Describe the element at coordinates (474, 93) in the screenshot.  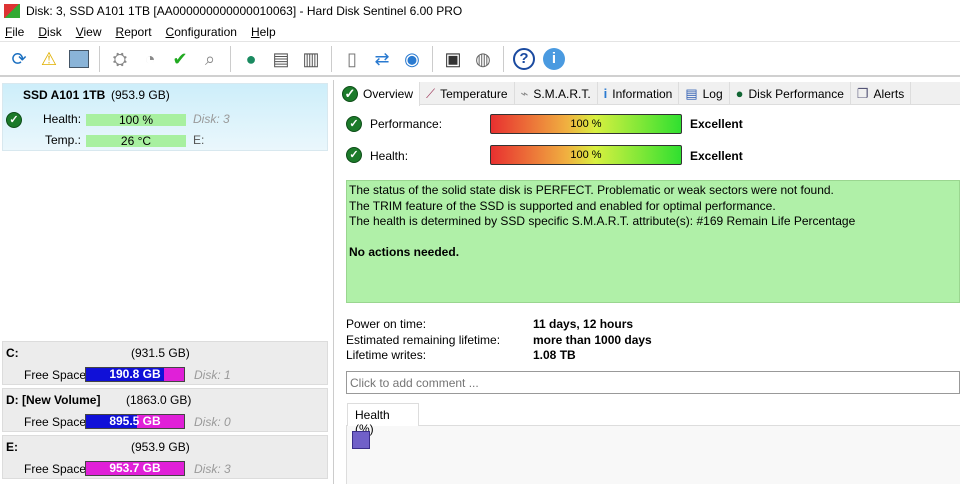
I see `tab-label: Temperature` at that location.